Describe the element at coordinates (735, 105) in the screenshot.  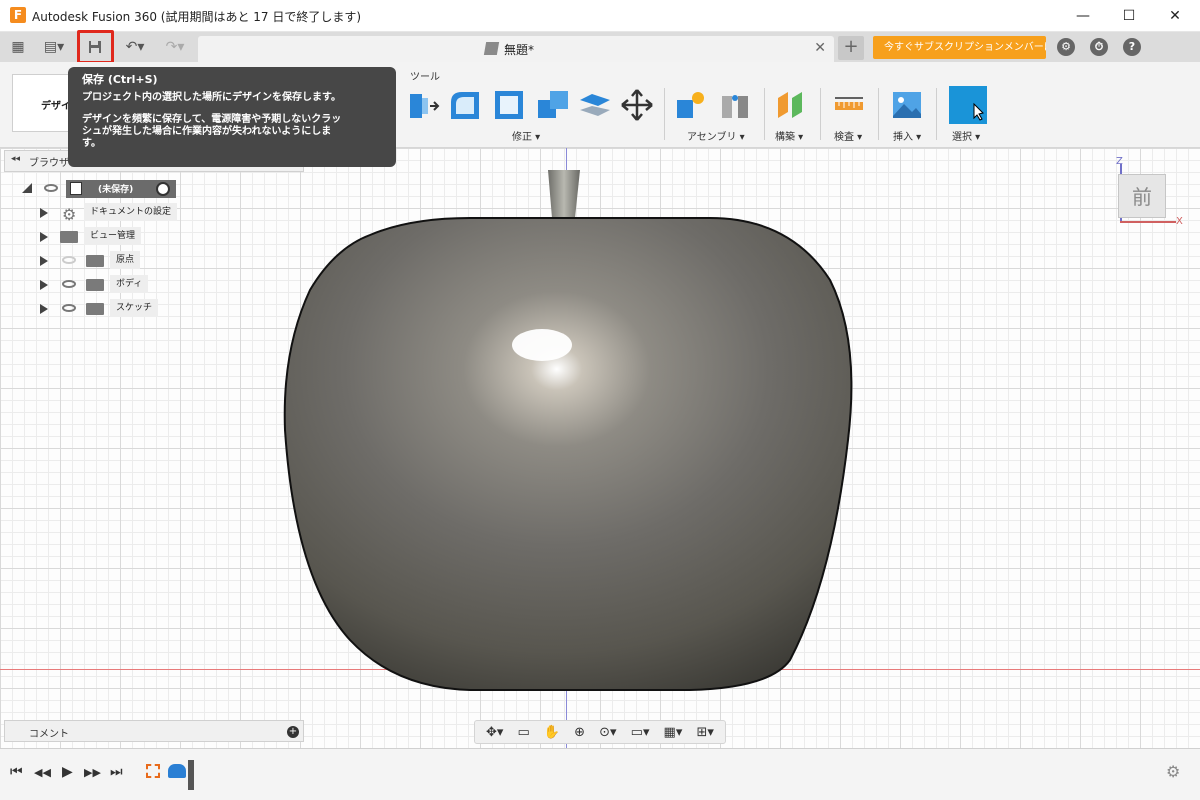
I see `joint-icon` at that location.